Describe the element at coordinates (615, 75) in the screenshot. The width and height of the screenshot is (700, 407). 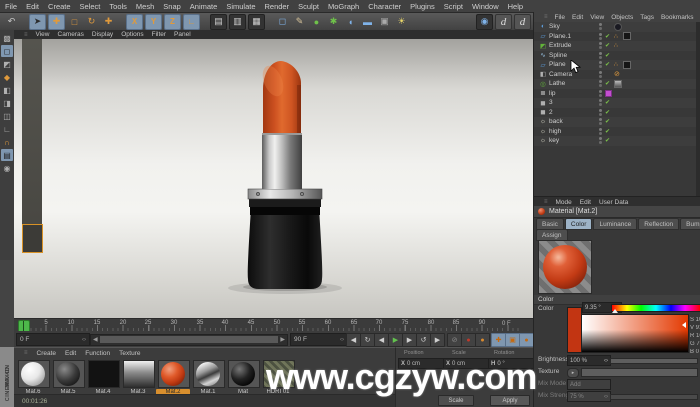
I see `object-row-camera: ◧ Camera ⊘` at that location.